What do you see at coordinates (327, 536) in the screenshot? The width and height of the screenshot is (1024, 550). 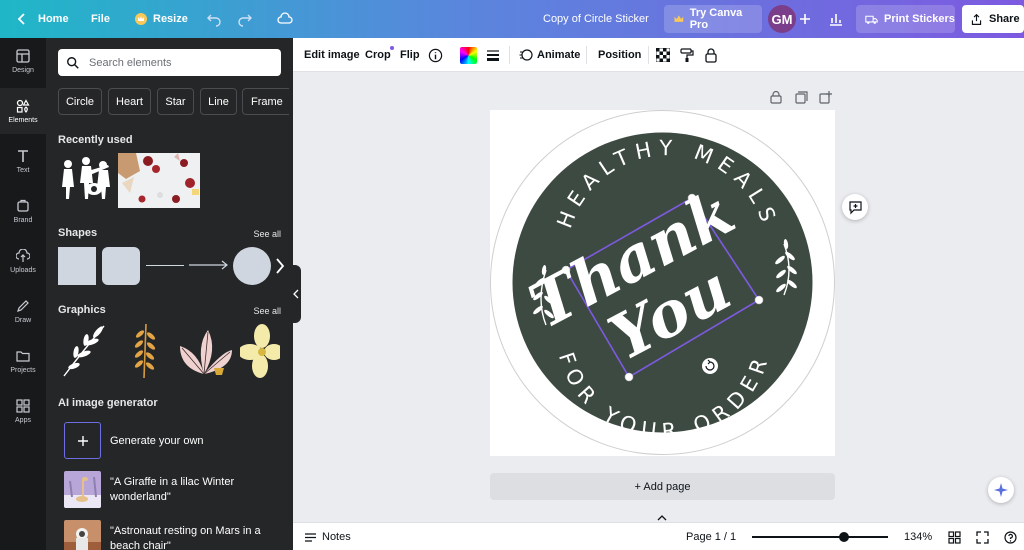 I see `notes-button: Notes` at bounding box center [327, 536].